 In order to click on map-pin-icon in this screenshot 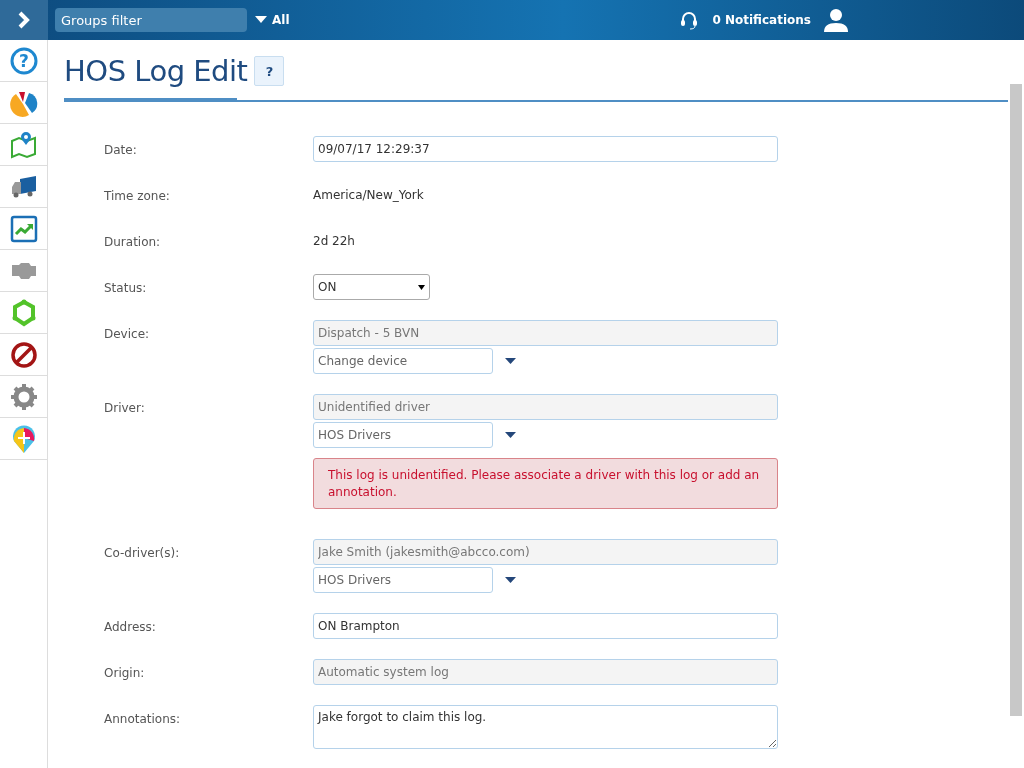, I will do `click(23, 144)`.